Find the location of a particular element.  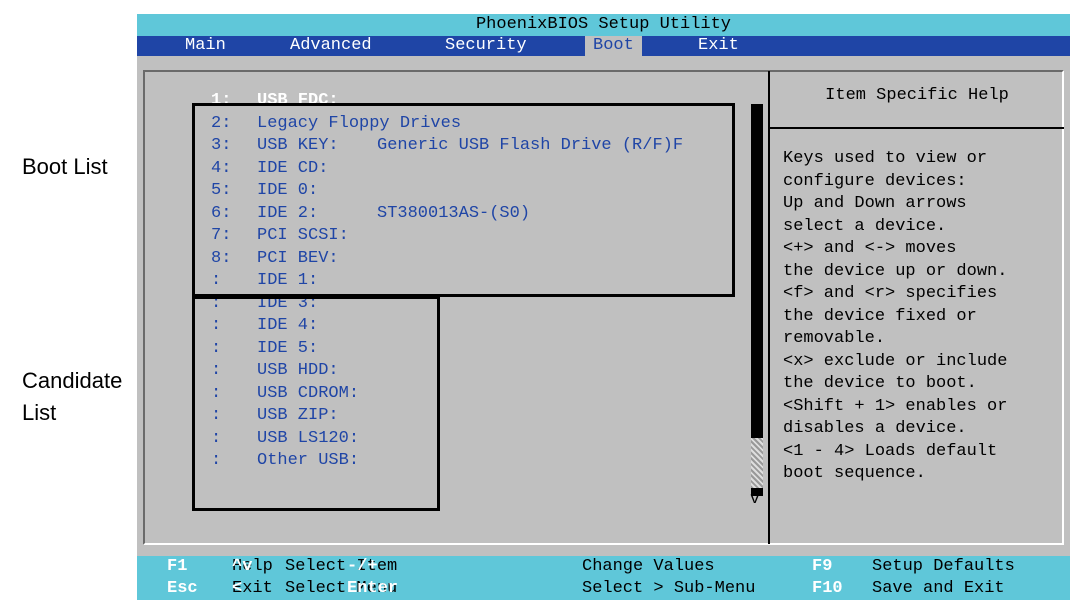

help-separator is located at coordinates (917, 128).